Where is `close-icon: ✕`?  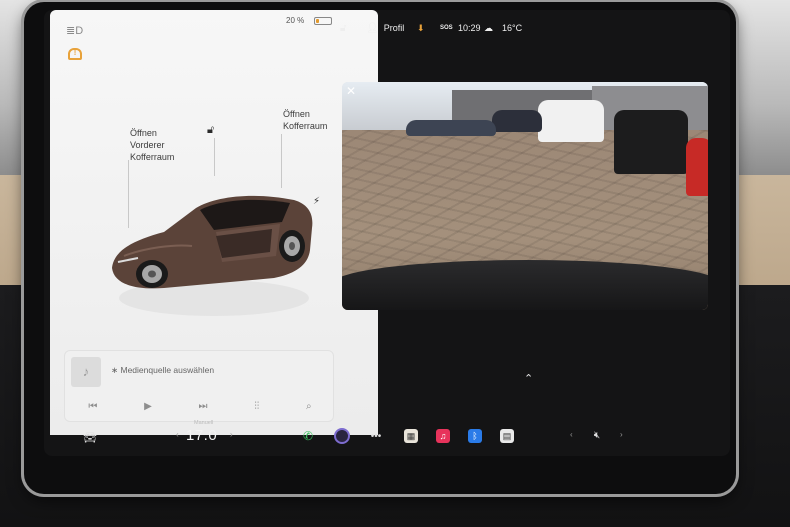 close-icon: ✕ is located at coordinates (351, 91).